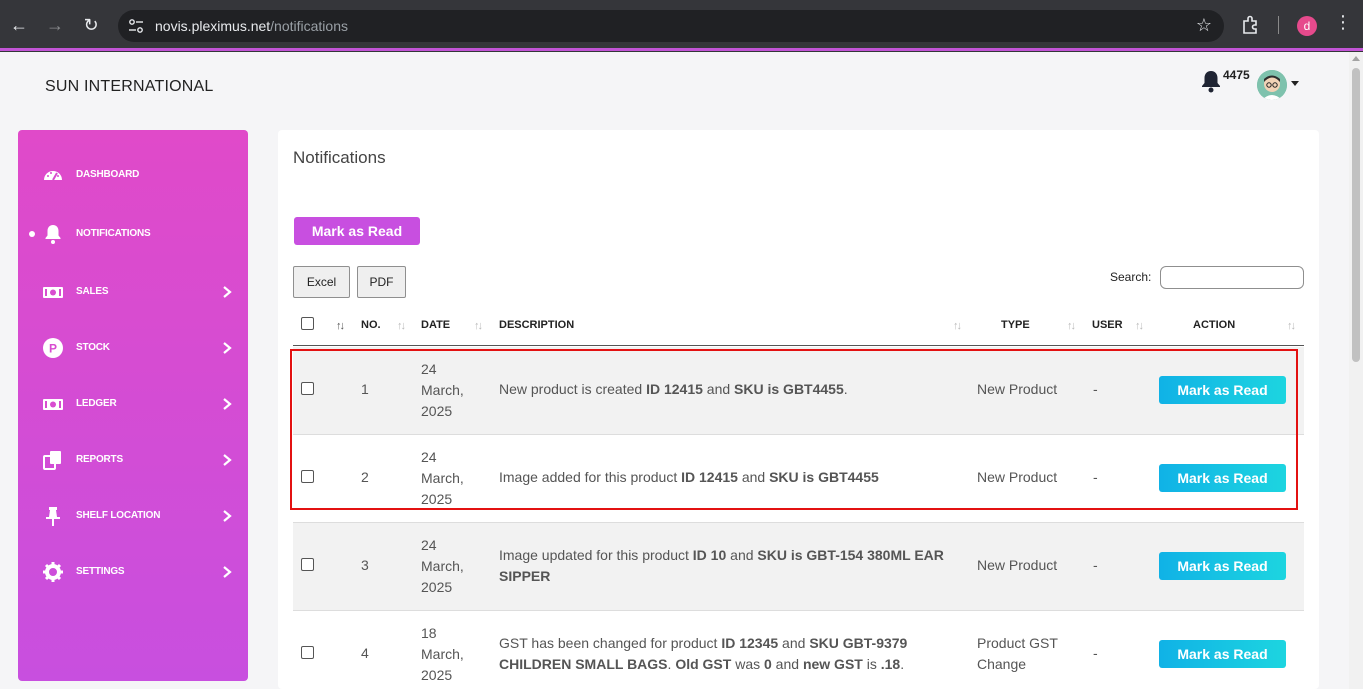 This screenshot has height=689, width=1363. What do you see at coordinates (1017, 653) in the screenshot?
I see `row-type: Product GST Change` at bounding box center [1017, 653].